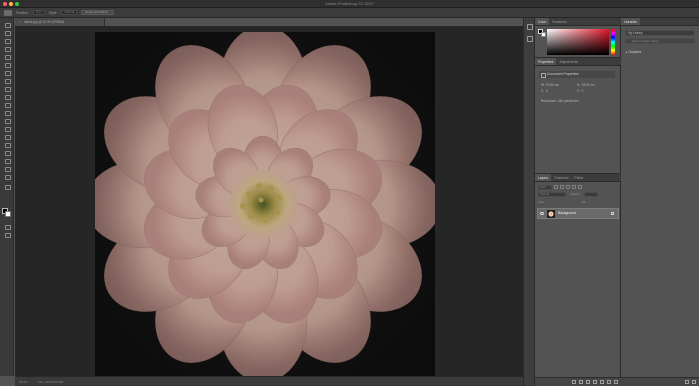 This screenshot has width=699, height=389. I want to click on opacity-label: Opacity:, so click(575, 194).